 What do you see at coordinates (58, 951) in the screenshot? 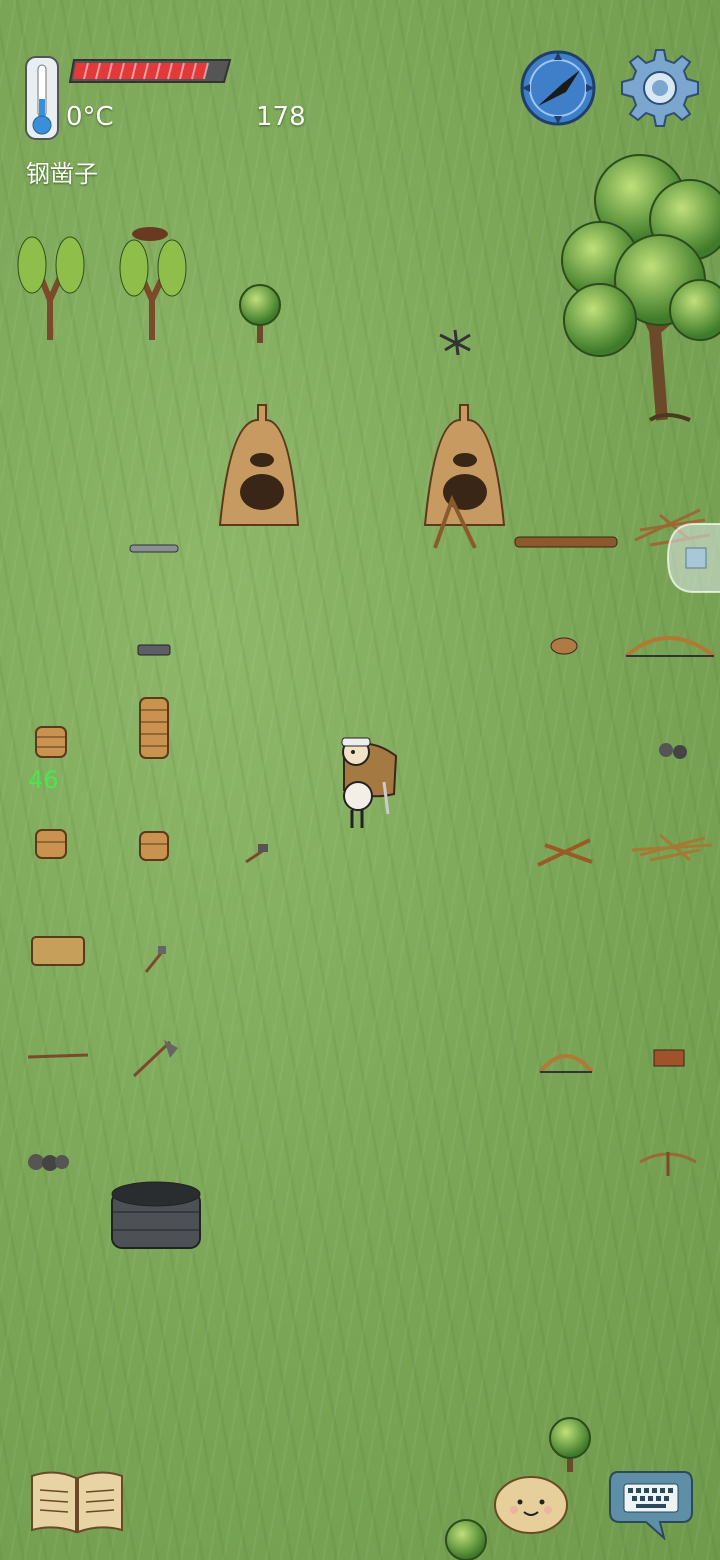
I see `hay-bale` at bounding box center [58, 951].